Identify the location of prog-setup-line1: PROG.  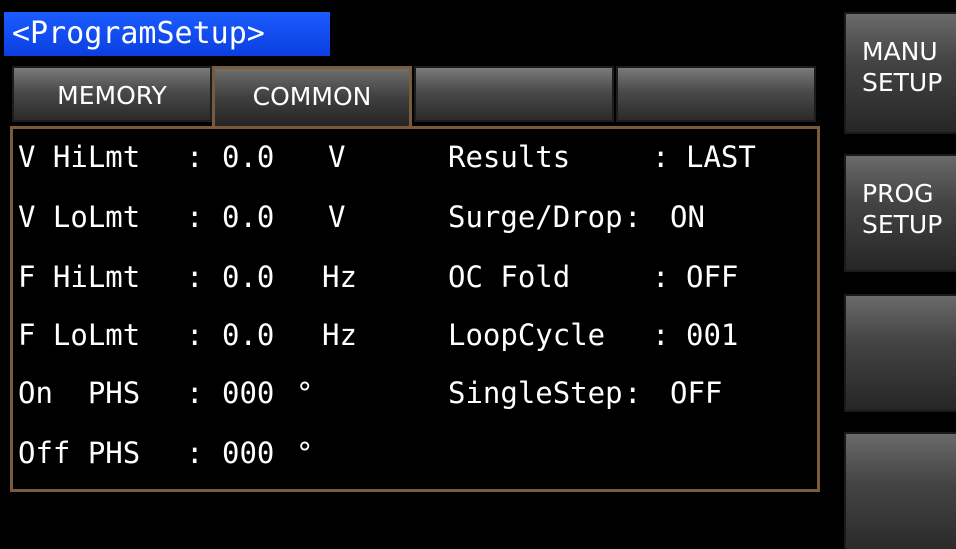
(898, 193).